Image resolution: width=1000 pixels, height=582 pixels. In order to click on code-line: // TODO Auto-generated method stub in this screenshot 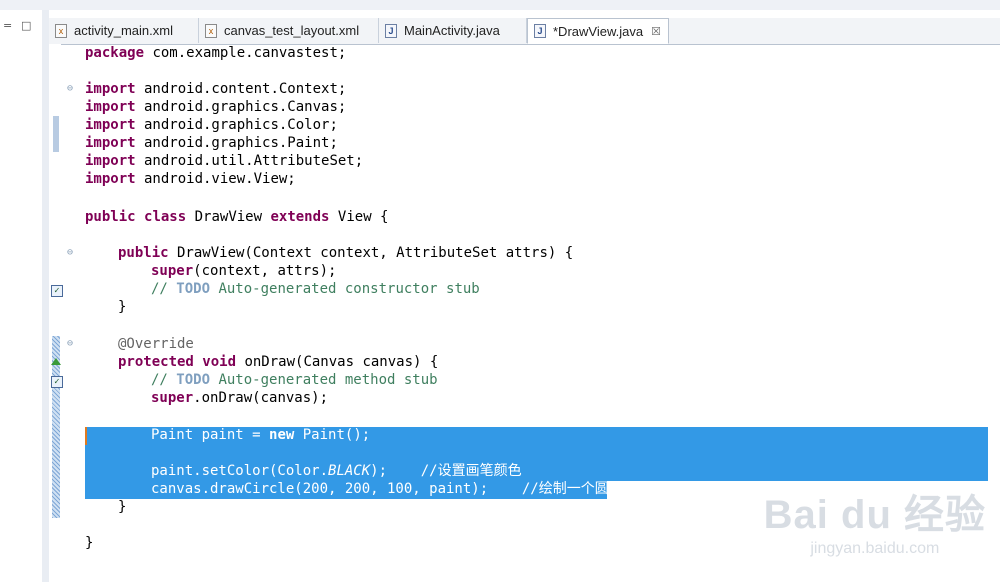, I will do `click(294, 380)`.